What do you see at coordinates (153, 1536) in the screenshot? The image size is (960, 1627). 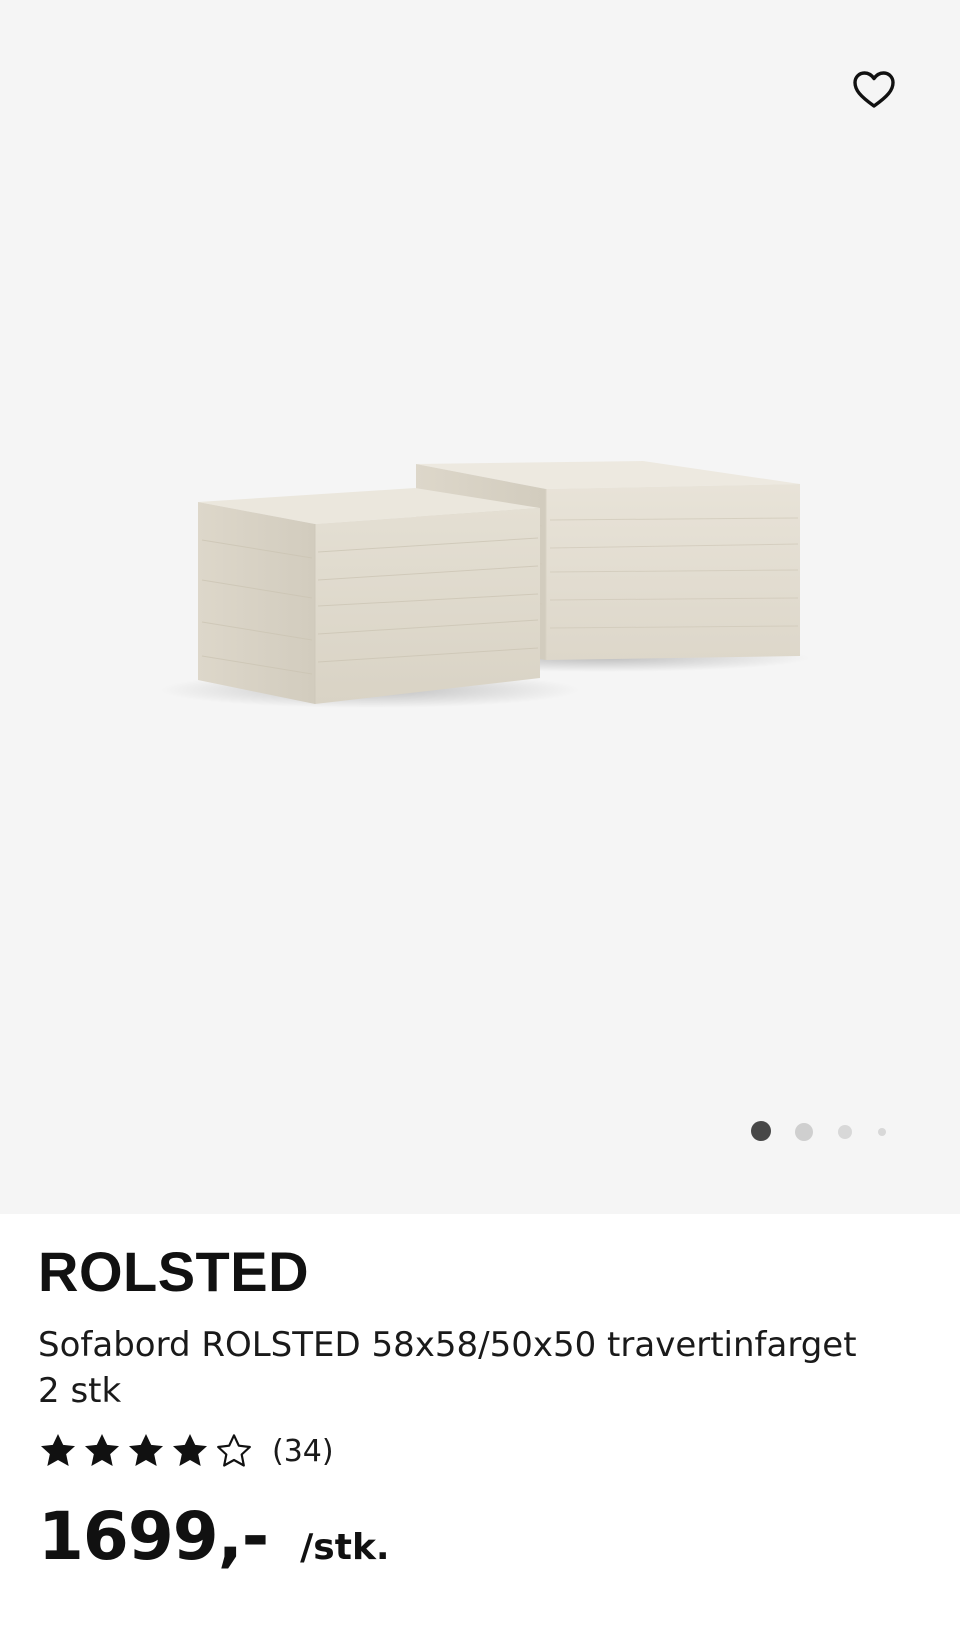 I see `price-value: 1699,-` at bounding box center [153, 1536].